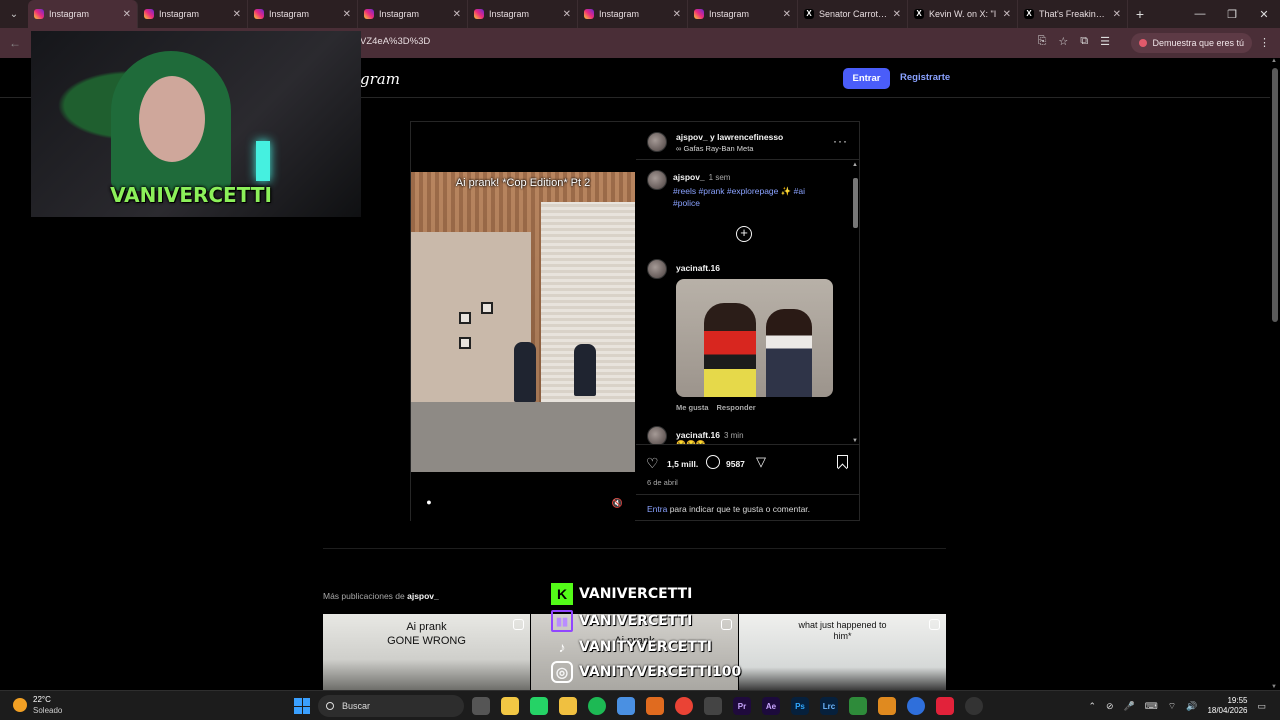  I want to click on comments-scroll-thumb, so click(855, 203).